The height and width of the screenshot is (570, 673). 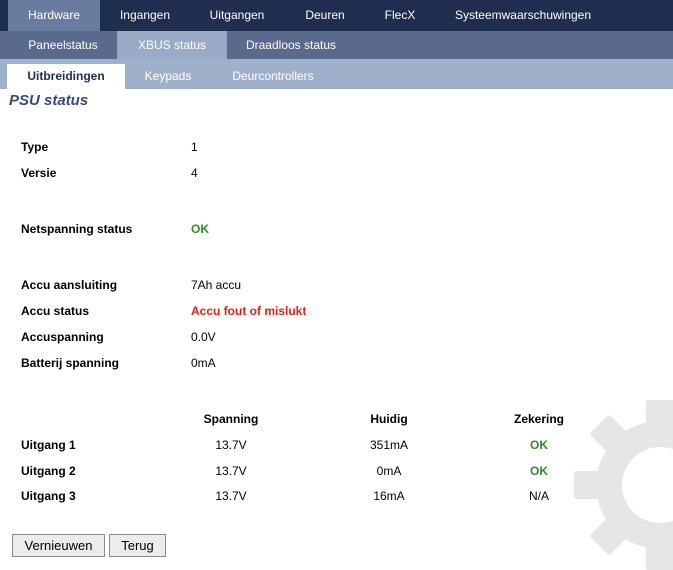 I want to click on netspanning-value: OK, so click(x=200, y=229).